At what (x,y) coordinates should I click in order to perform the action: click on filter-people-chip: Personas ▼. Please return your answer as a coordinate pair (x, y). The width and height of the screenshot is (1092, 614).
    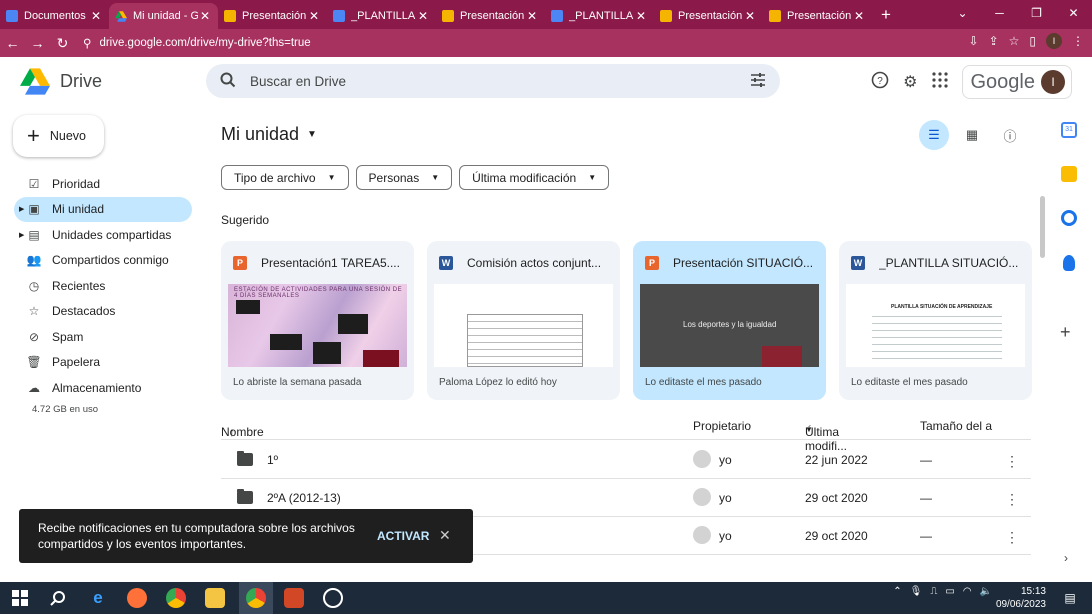
    Looking at the image, I should click on (404, 177).